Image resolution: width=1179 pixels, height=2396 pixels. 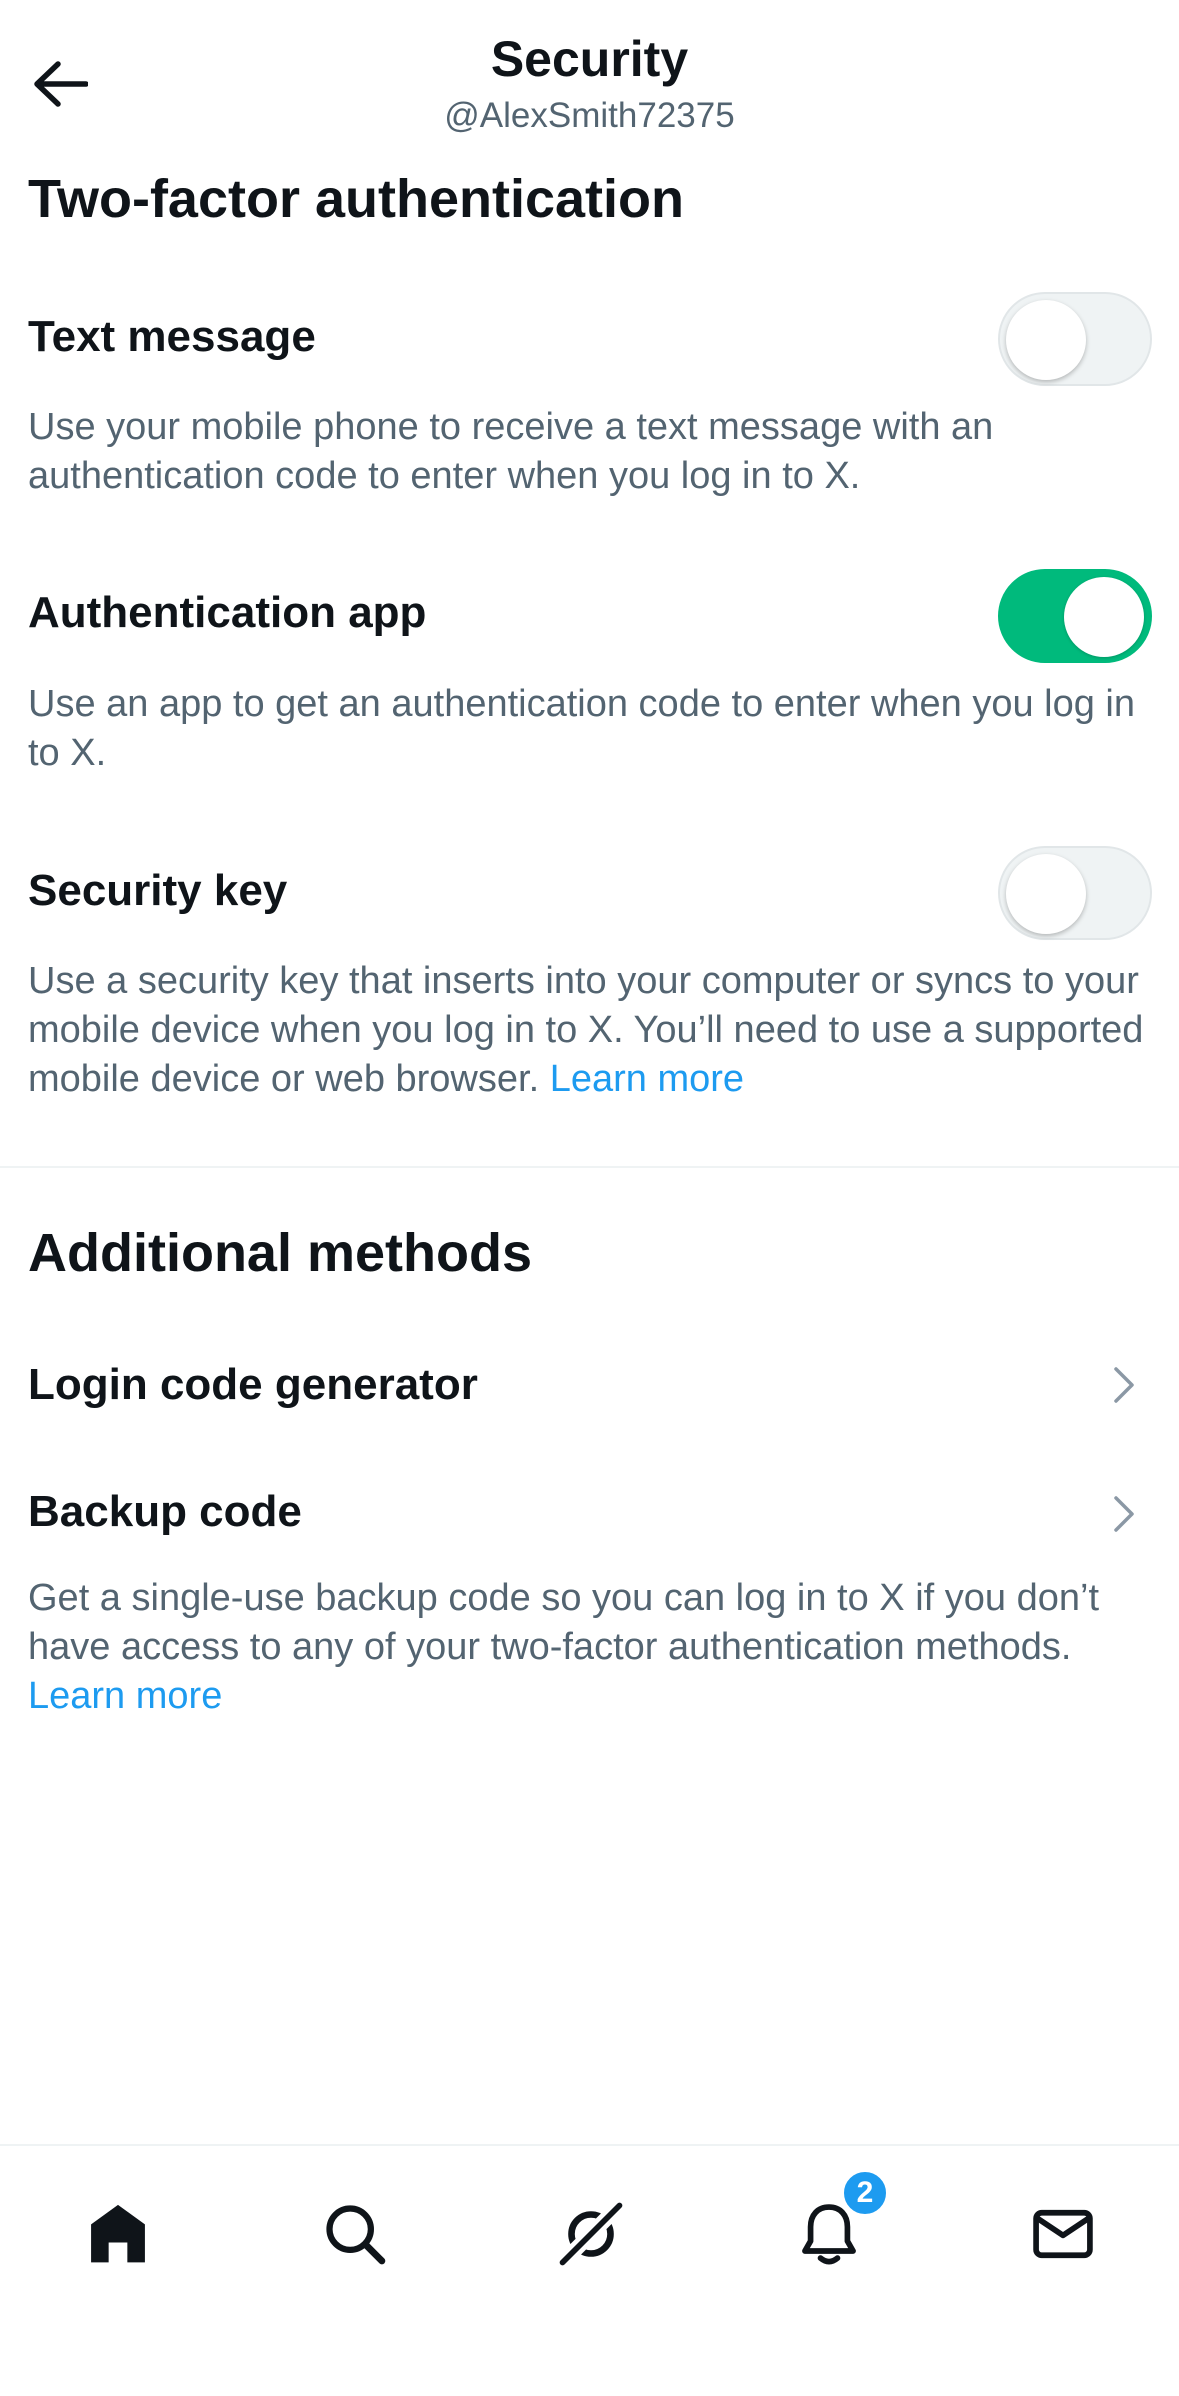 What do you see at coordinates (589, 115) in the screenshot?
I see `page-subtitle-username: @AlexSmith72375` at bounding box center [589, 115].